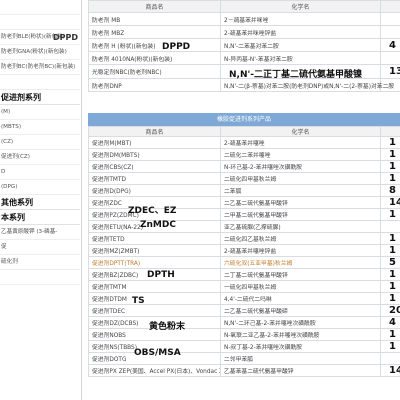  What do you see at coordinates (390, 322) in the screenshot?
I see `value-cell: 4` at bounding box center [390, 322].